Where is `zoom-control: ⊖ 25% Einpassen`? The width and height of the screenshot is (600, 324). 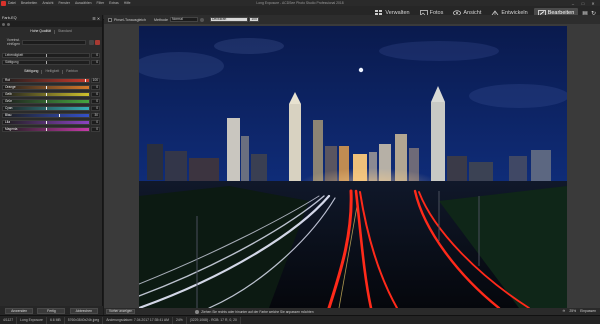
zoom-control: ⊖ 25% Einpassen is located at coordinates (577, 311).